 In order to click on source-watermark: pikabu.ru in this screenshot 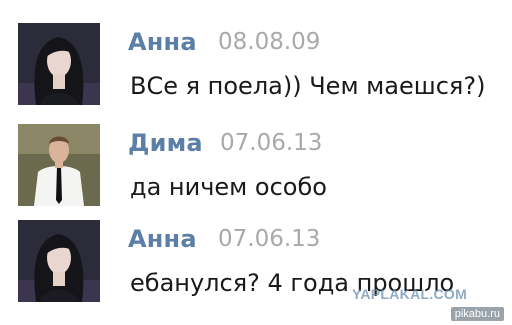, I will do `click(477, 314)`.